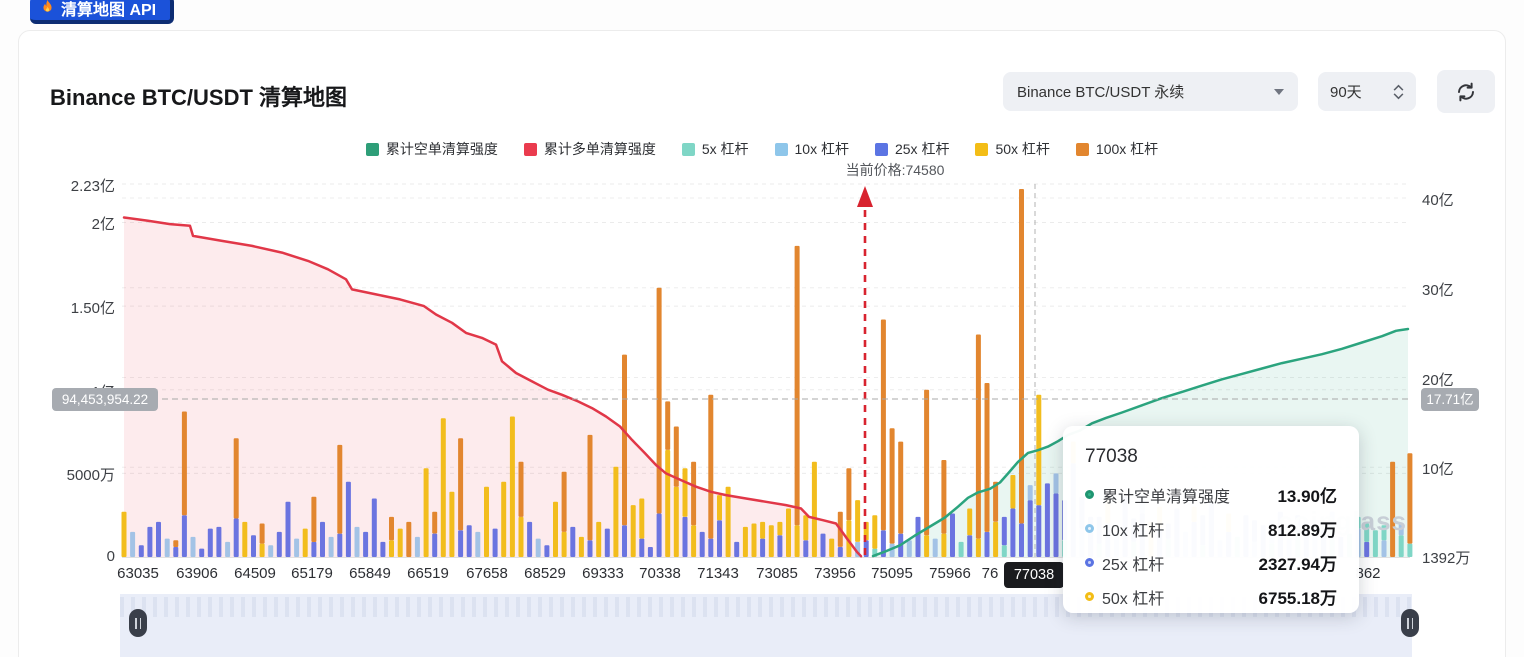 This screenshot has height=657, width=1524. Describe the element at coordinates (1211, 528) in the screenshot. I see `tooltip-row: 10x 杠杆 812.89万` at that location.